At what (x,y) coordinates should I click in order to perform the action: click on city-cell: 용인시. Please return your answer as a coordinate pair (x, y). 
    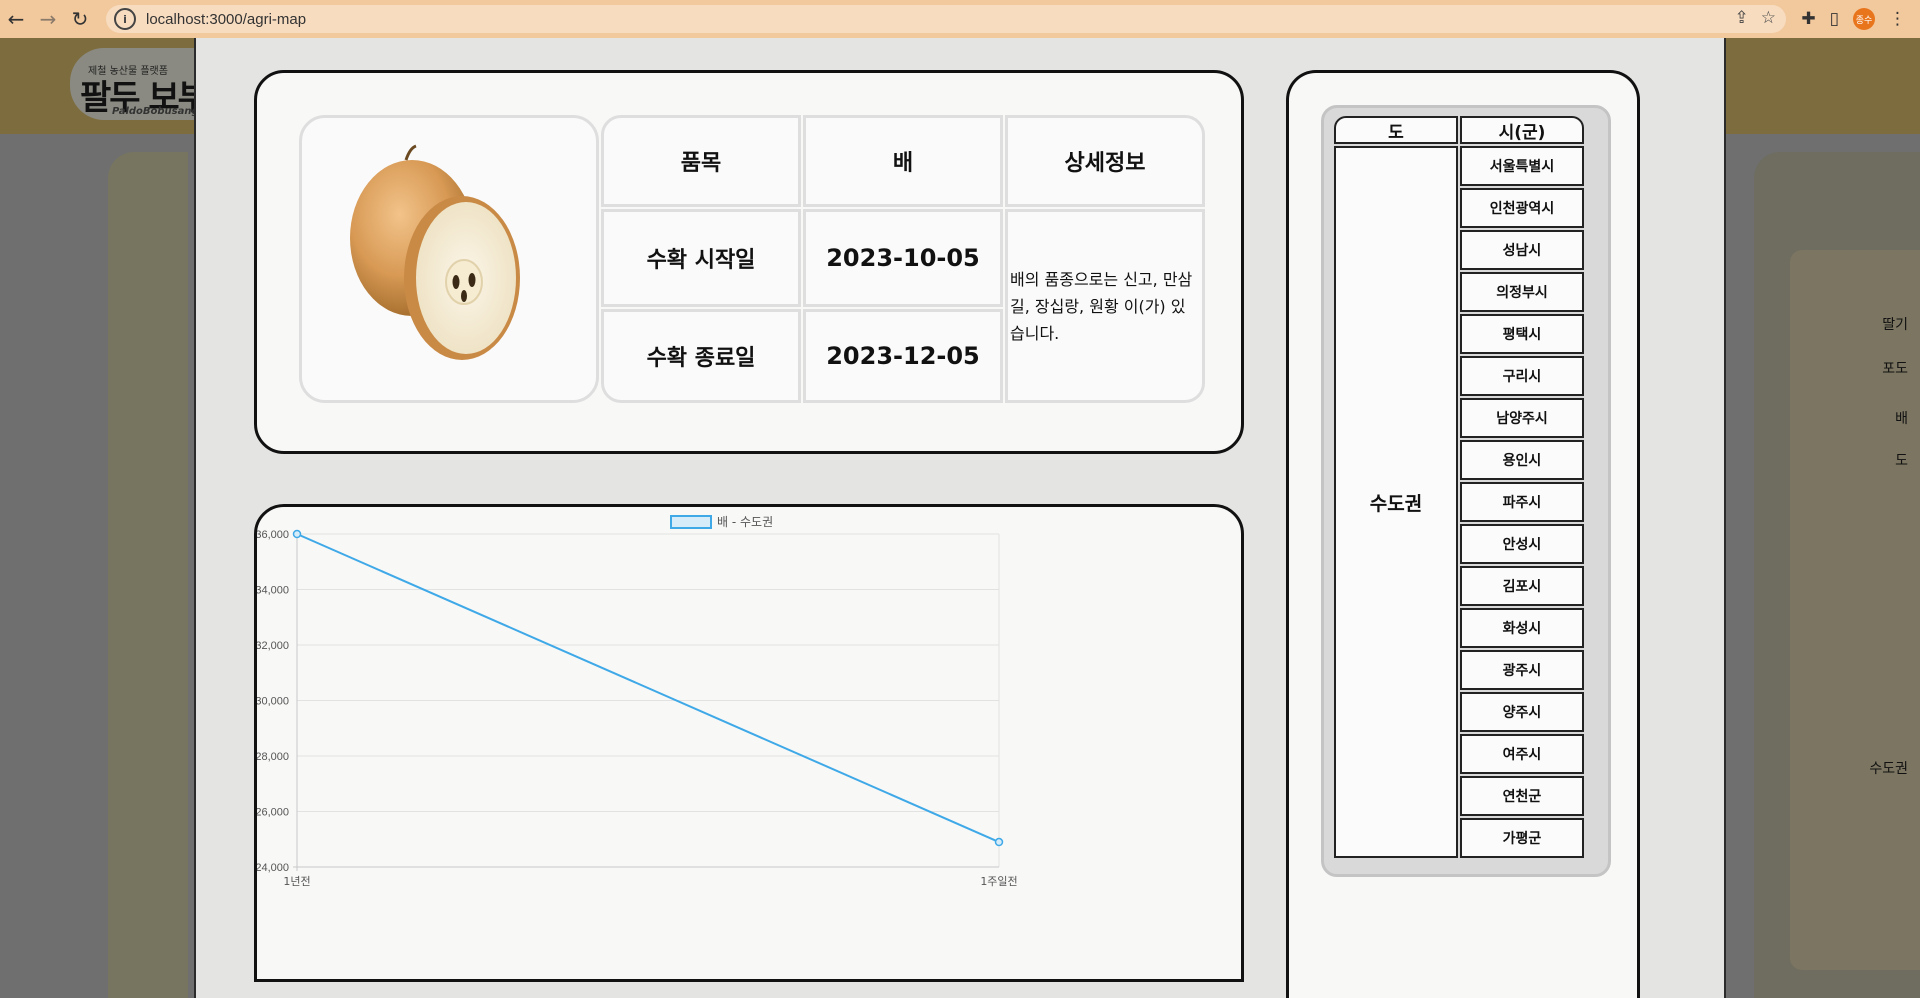
    Looking at the image, I should click on (1522, 460).